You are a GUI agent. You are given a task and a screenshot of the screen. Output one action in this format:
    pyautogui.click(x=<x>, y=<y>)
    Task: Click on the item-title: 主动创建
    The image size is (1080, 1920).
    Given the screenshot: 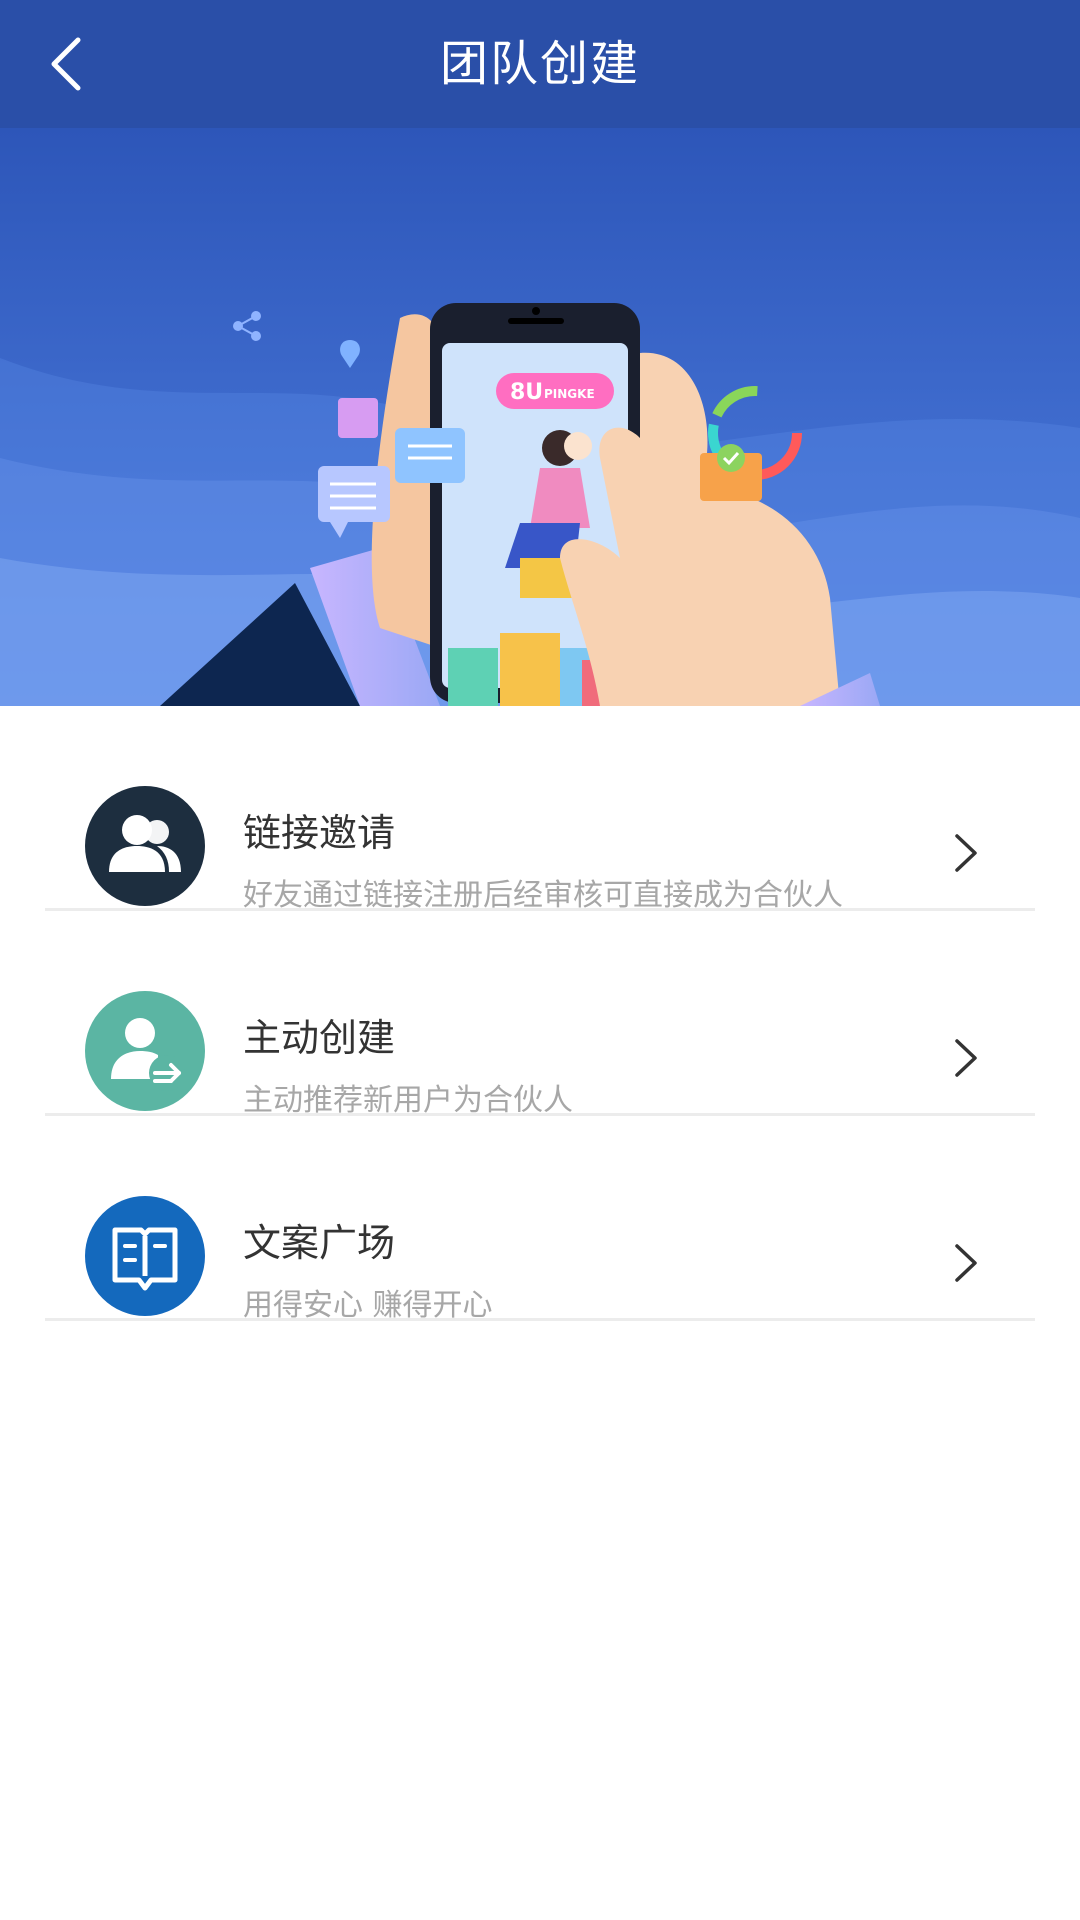 What is the action you would take?
    pyautogui.click(x=319, y=1038)
    